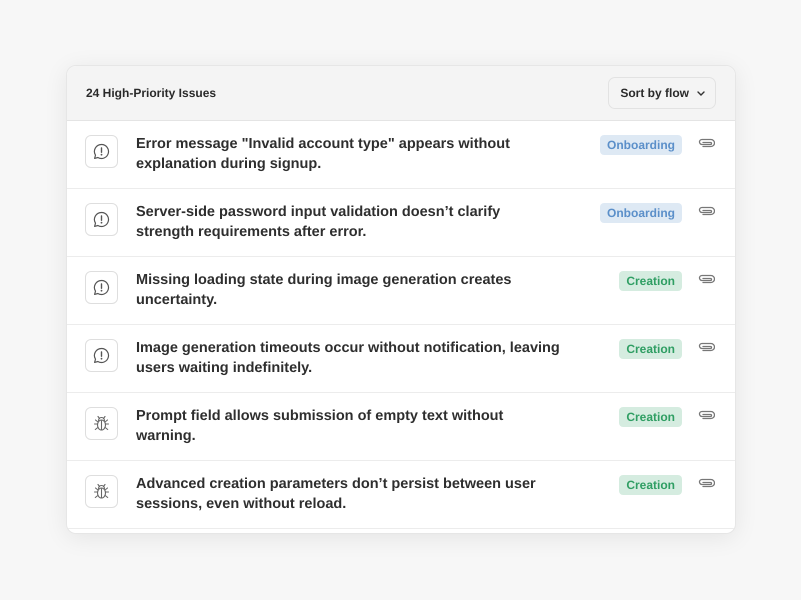  What do you see at coordinates (348, 358) in the screenshot?
I see `issue-title: Image generation timeouts occur without notification, leaving users waiting indefinitely.` at bounding box center [348, 358].